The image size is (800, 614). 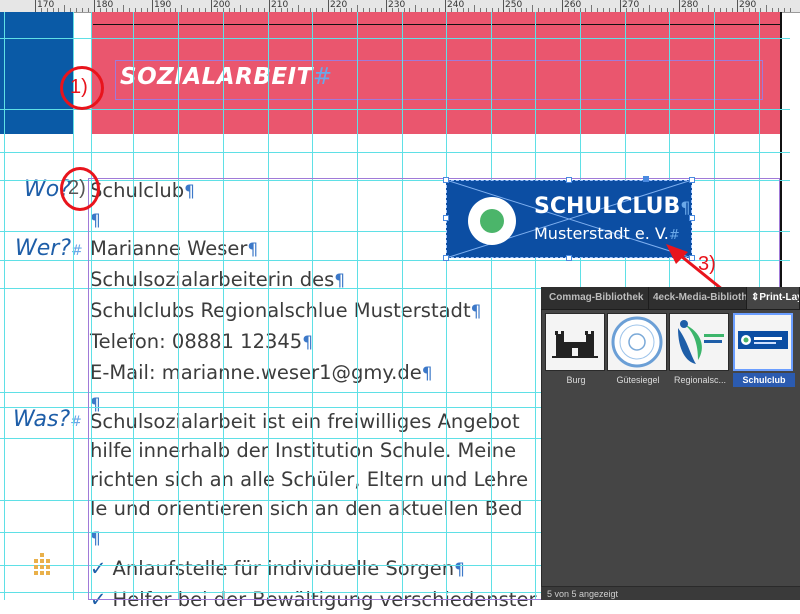 What do you see at coordinates (222, 5) in the screenshot?
I see `ruler-tick-label: 200` at bounding box center [222, 5].